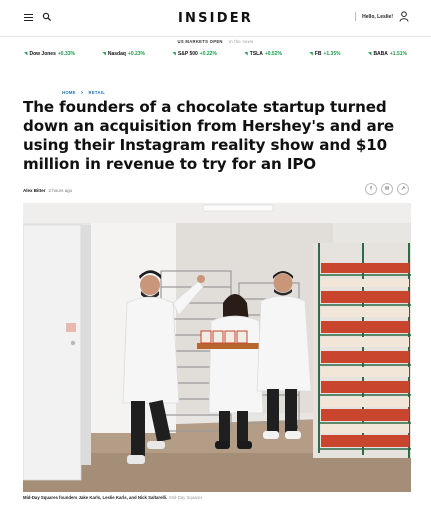 Image resolution: width=431 pixels, height=505 pixels. I want to click on publish-time: 2 hours ago, so click(60, 190).